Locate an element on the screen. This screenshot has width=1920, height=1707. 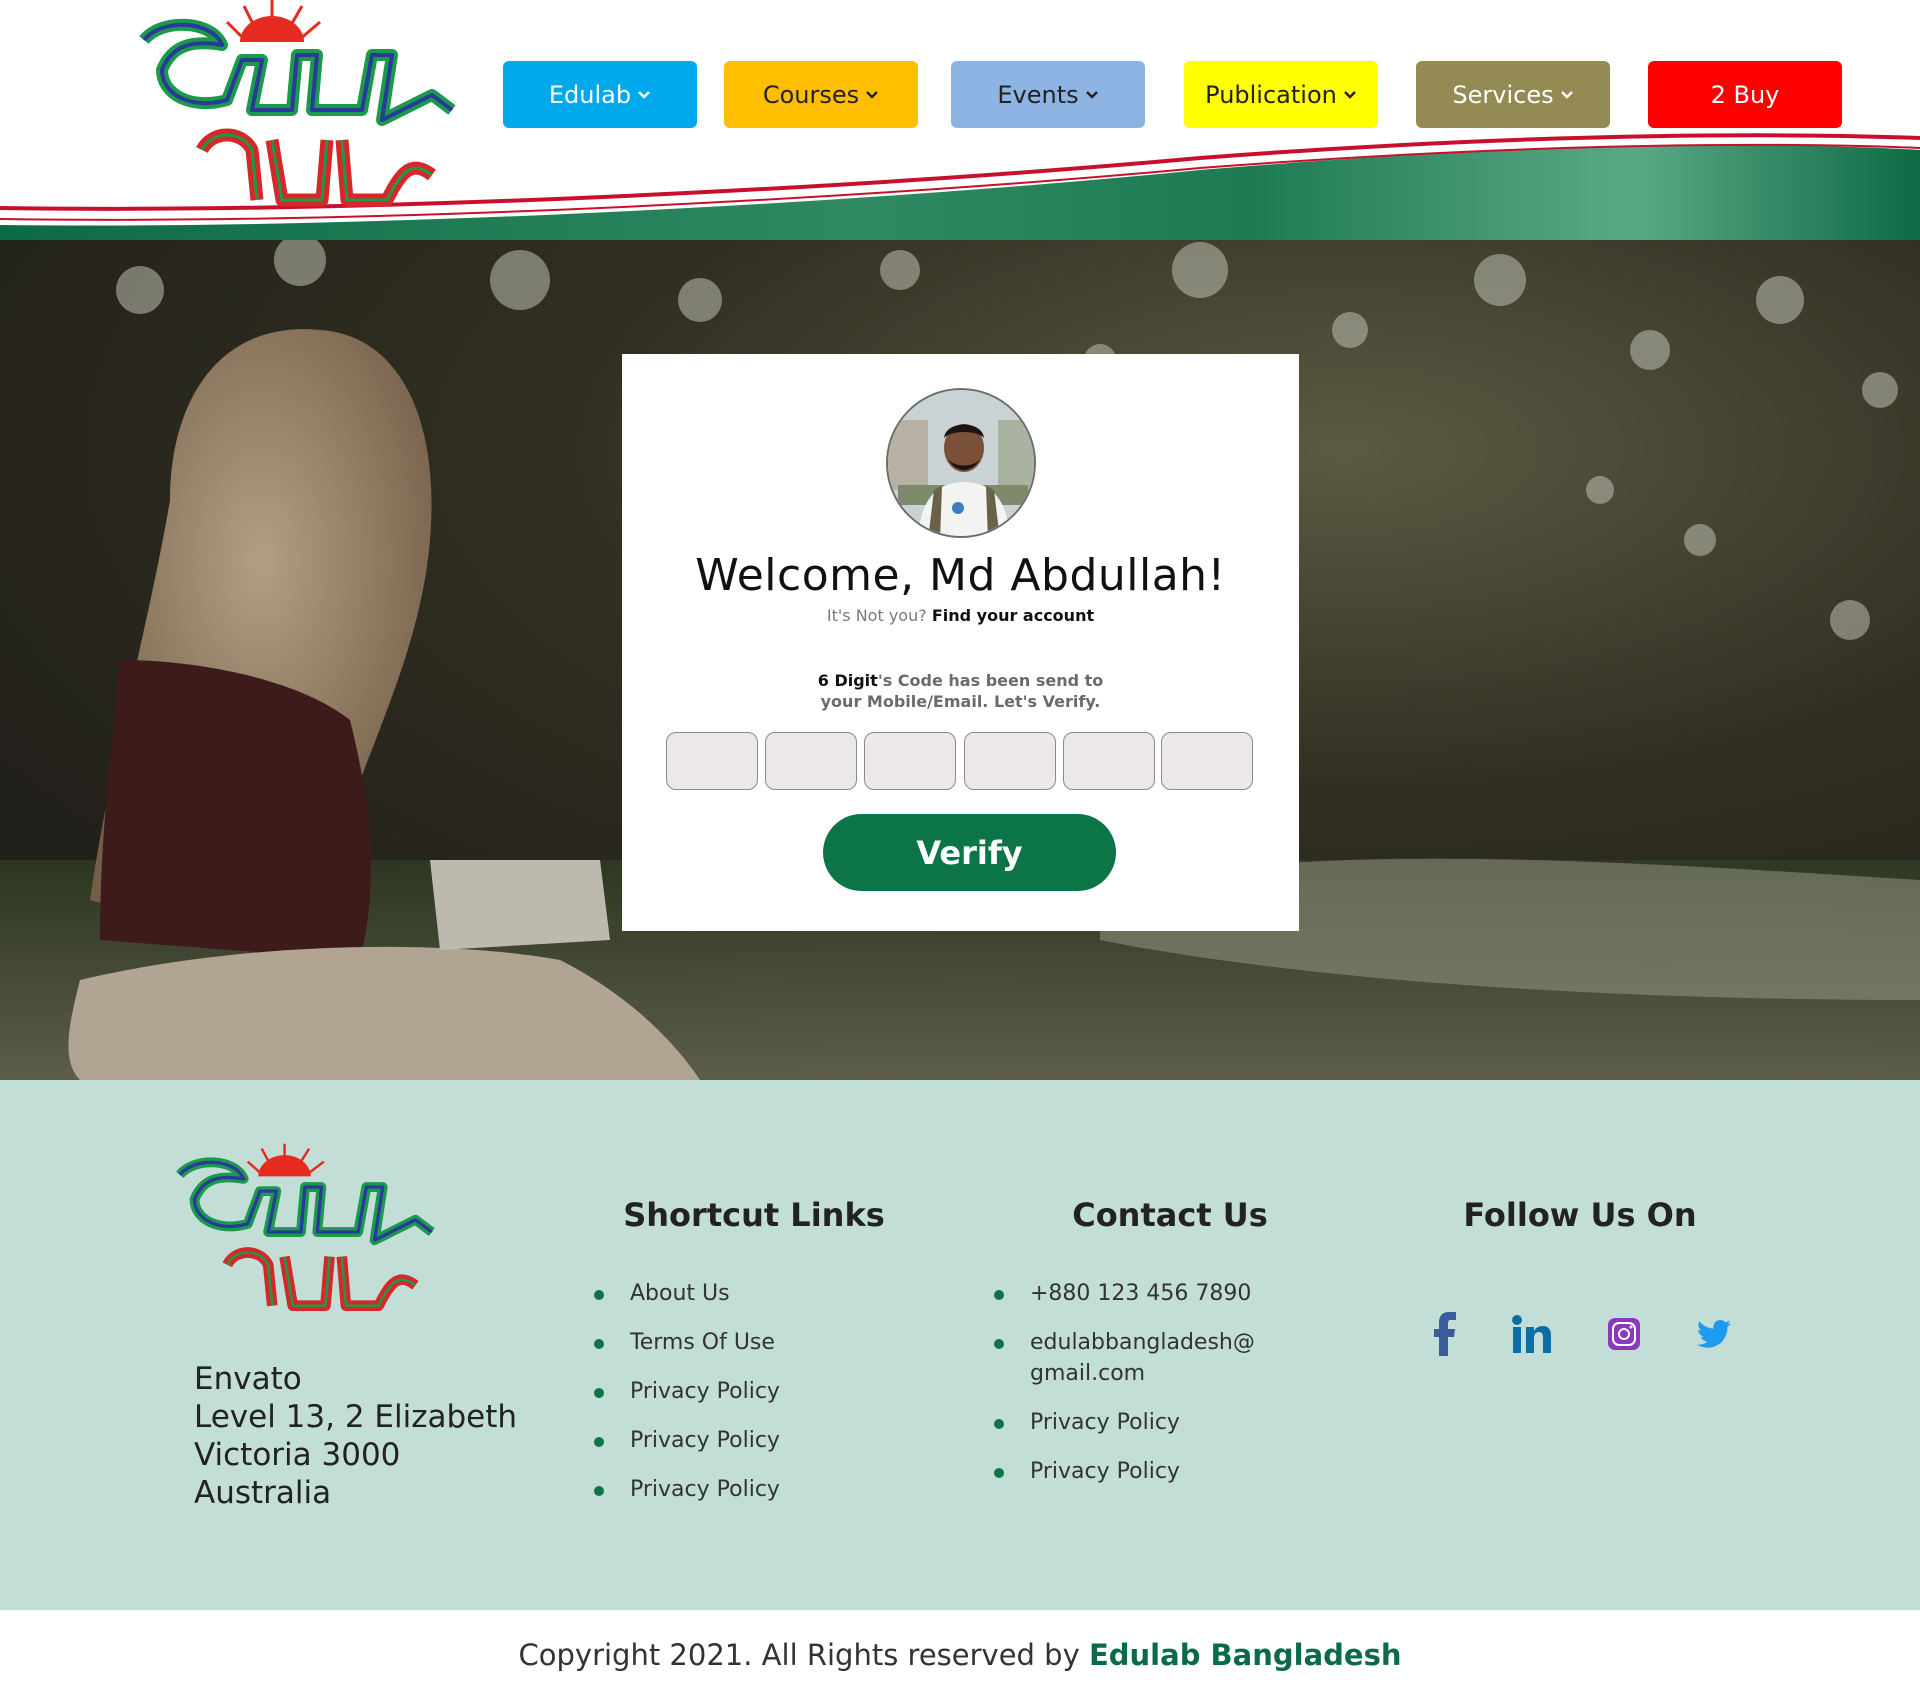
footer-logo is located at coordinates (305, 1230).